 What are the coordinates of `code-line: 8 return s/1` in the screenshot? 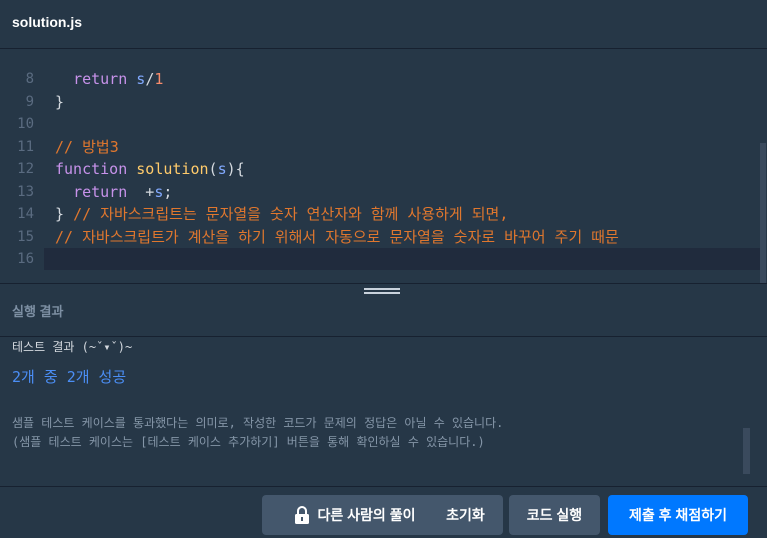 It's located at (380, 79).